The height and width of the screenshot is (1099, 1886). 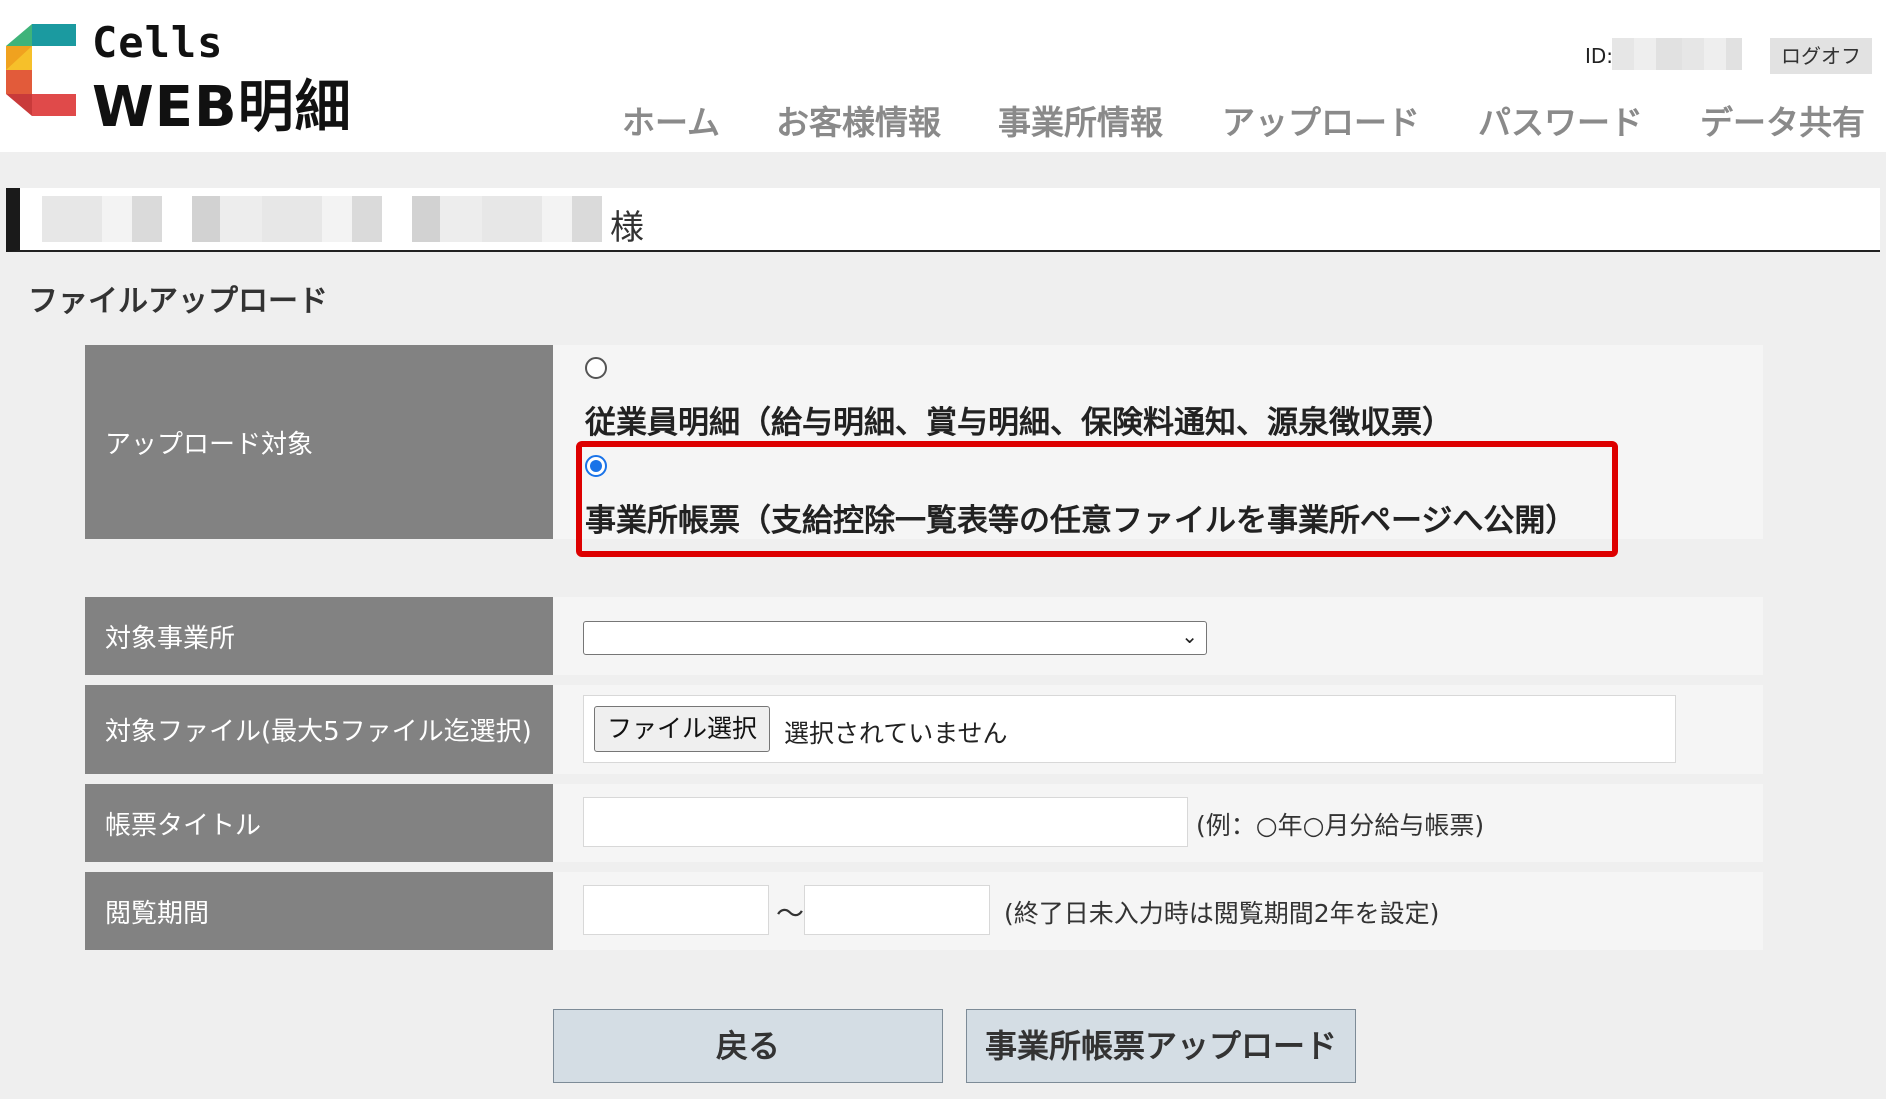 What do you see at coordinates (885, 822) in the screenshot?
I see `report-title-input` at bounding box center [885, 822].